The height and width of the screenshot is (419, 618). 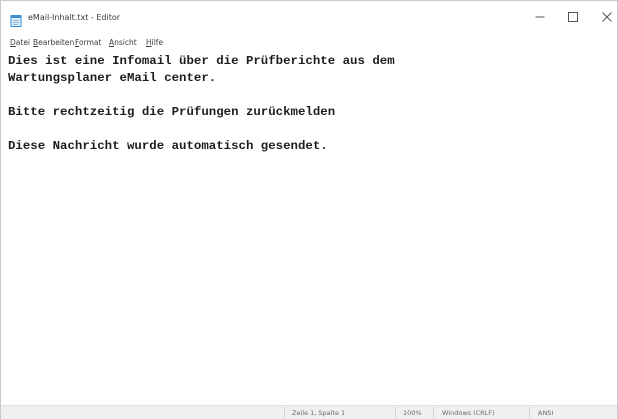 What do you see at coordinates (88, 43) in the screenshot?
I see `menu-format: Format` at bounding box center [88, 43].